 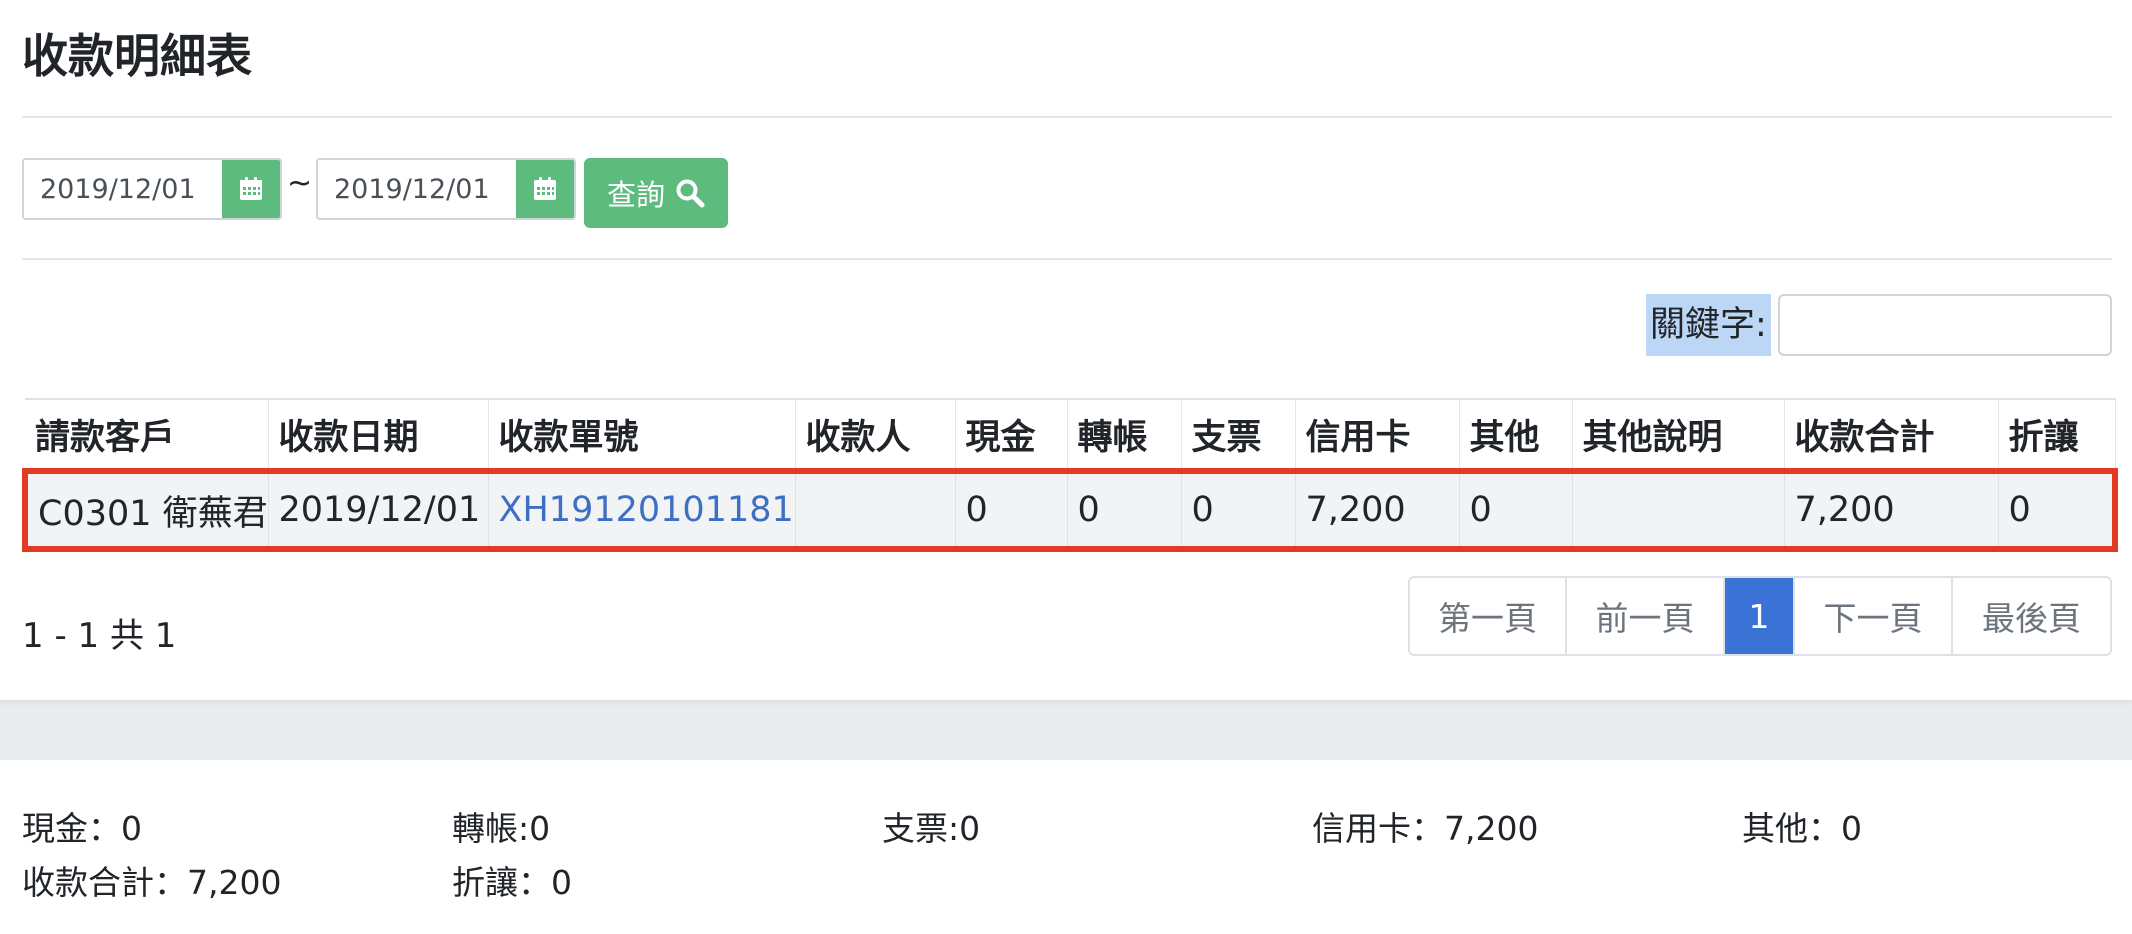 I want to click on cell-receipt-no: XH191201011811, so click(x=642, y=510).